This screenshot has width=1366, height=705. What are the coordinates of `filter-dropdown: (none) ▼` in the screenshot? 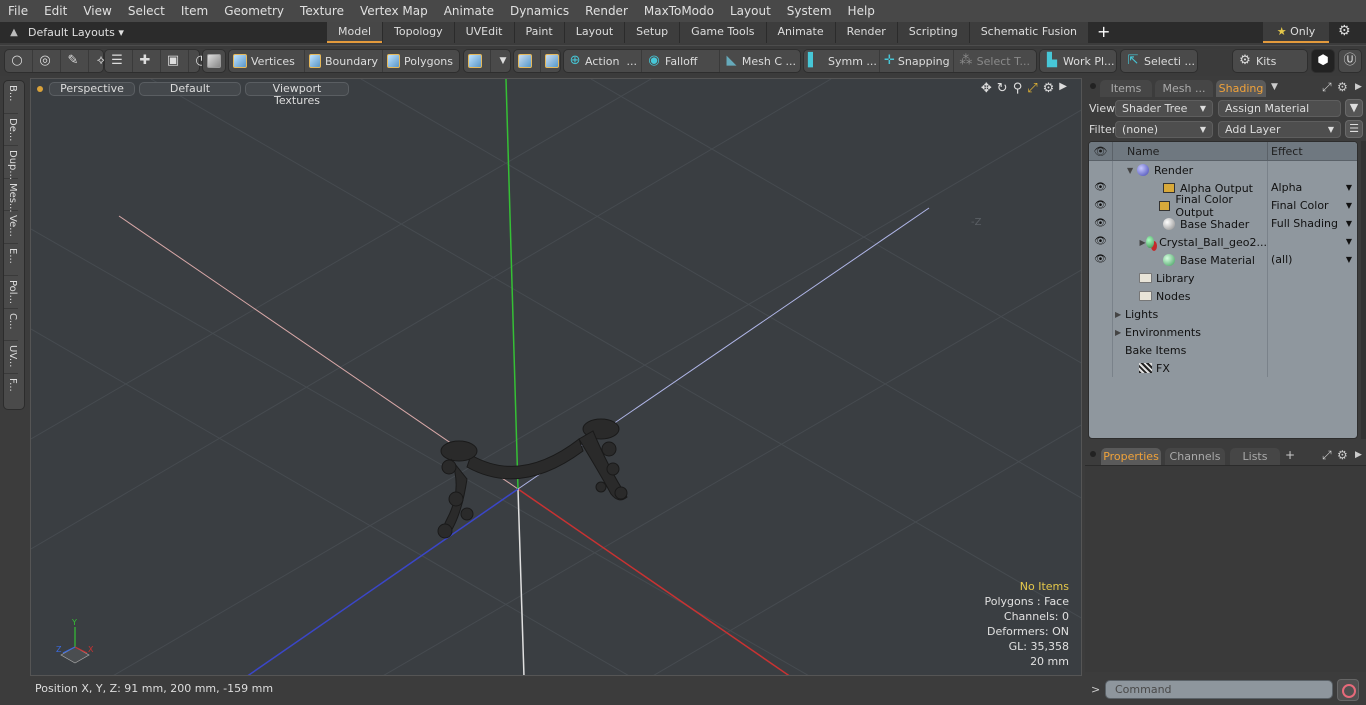 It's located at (1164, 129).